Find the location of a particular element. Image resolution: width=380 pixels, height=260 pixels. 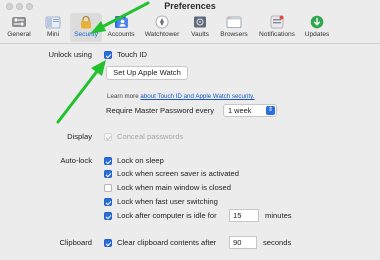

tab-label: Notifications is located at coordinates (277, 34).